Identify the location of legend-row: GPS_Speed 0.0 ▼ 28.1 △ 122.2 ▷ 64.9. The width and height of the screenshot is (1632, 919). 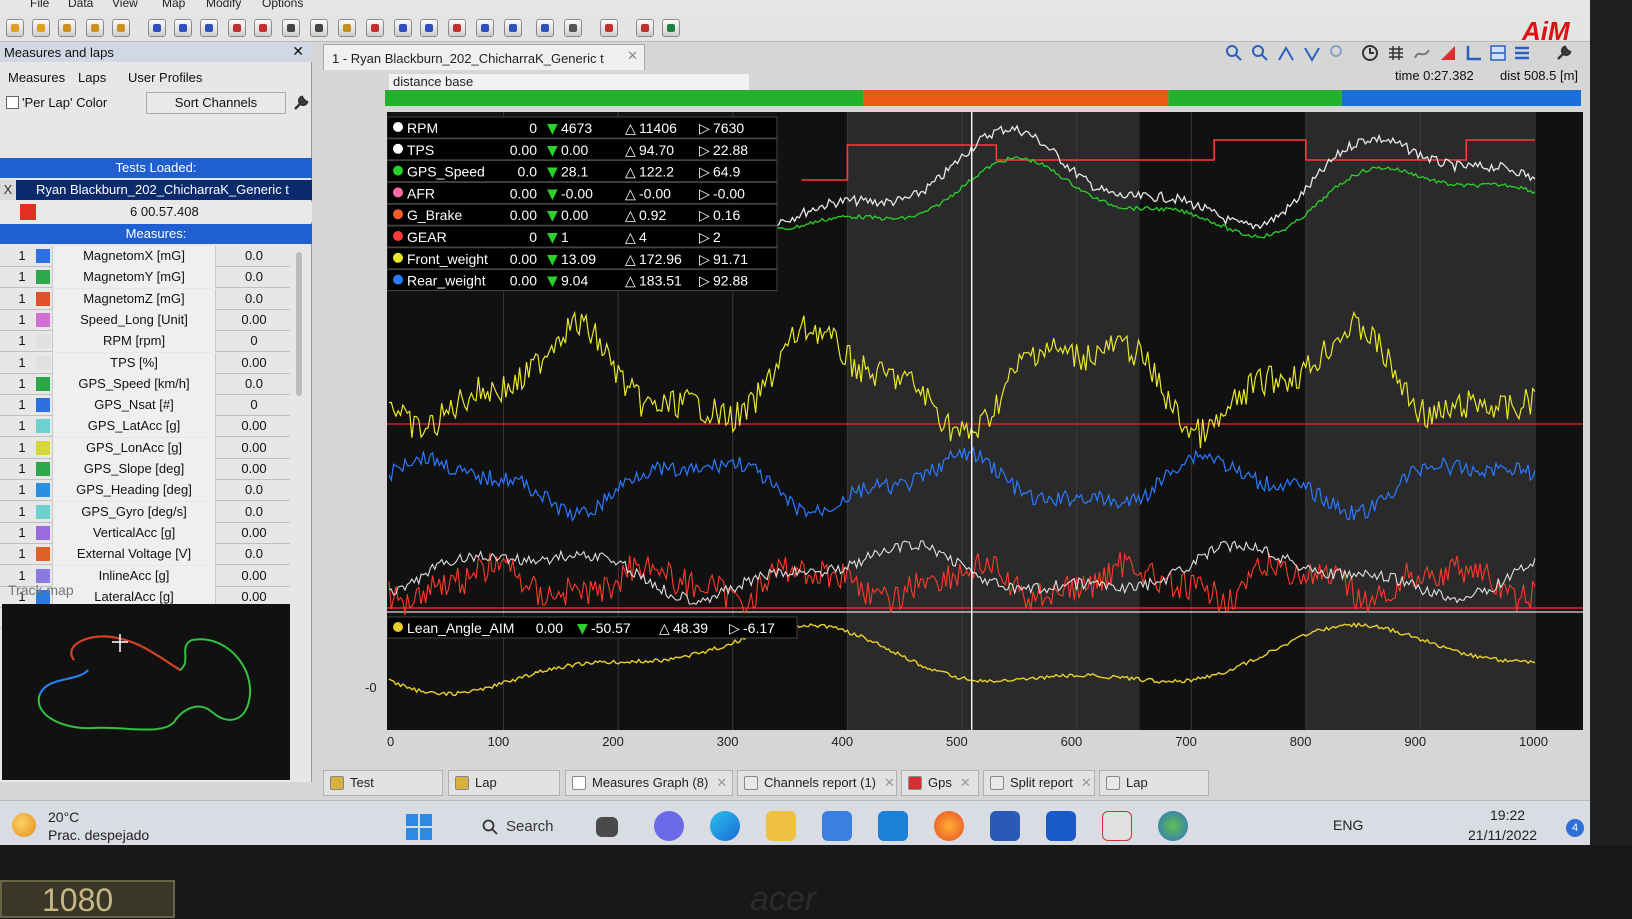
(582, 171).